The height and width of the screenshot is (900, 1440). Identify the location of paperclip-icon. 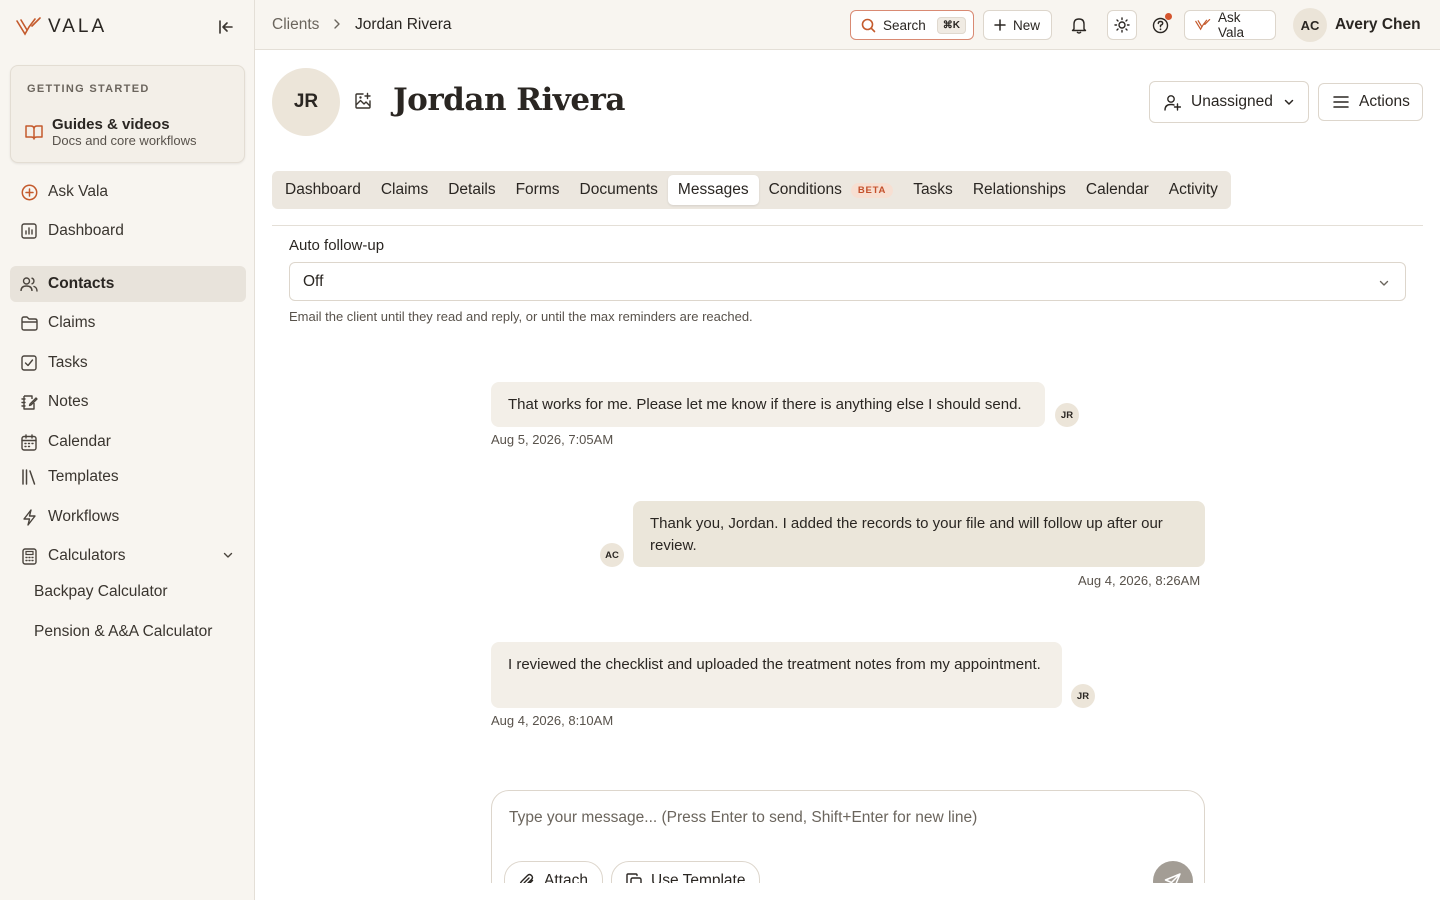
(527, 878).